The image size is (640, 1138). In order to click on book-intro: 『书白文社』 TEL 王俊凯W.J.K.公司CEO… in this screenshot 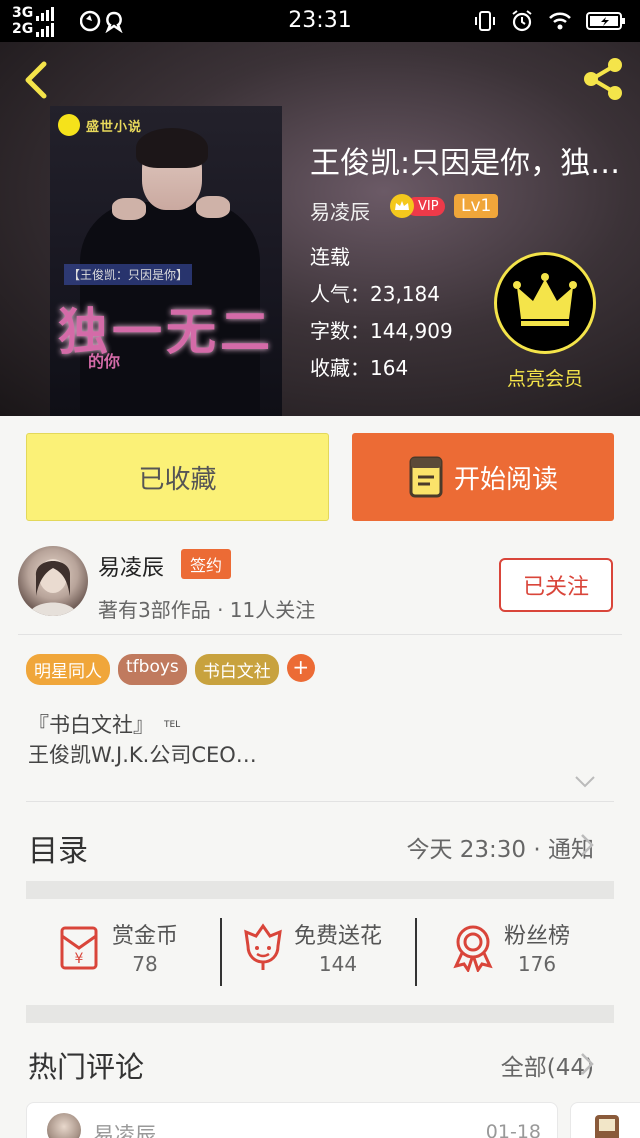, I will do `click(142, 740)`.